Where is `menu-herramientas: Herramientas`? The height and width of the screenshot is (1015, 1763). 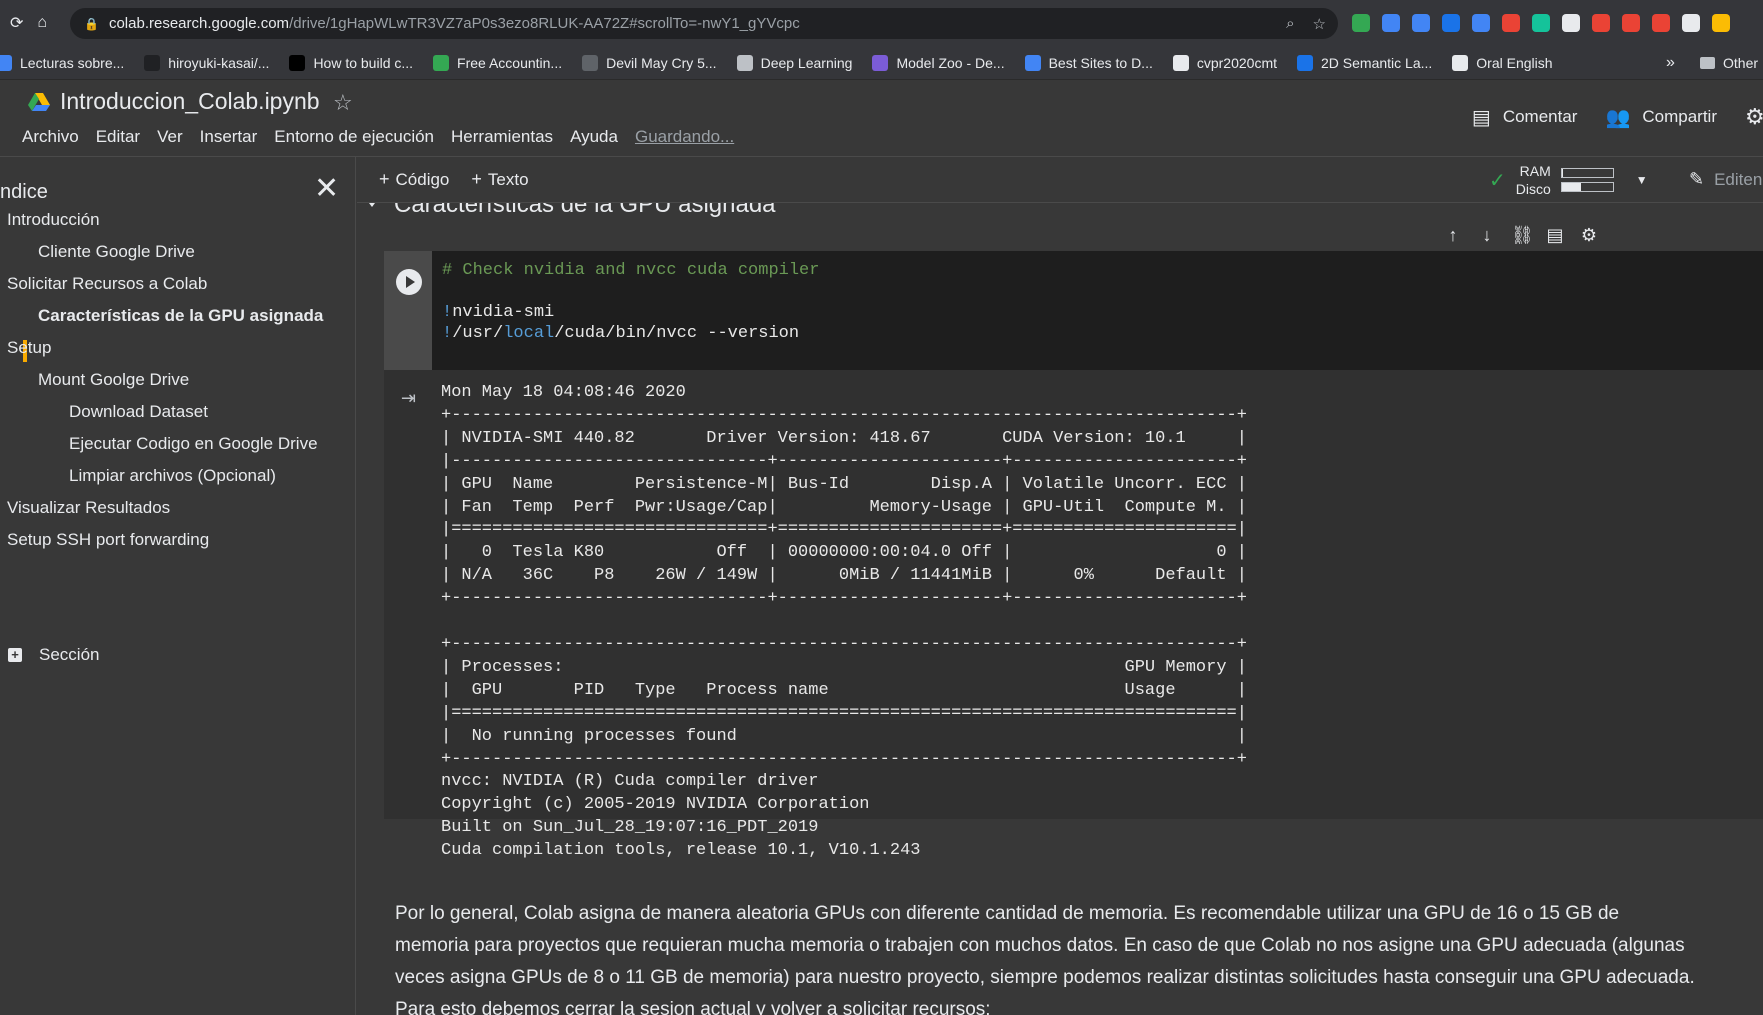
menu-herramientas: Herramientas is located at coordinates (502, 137).